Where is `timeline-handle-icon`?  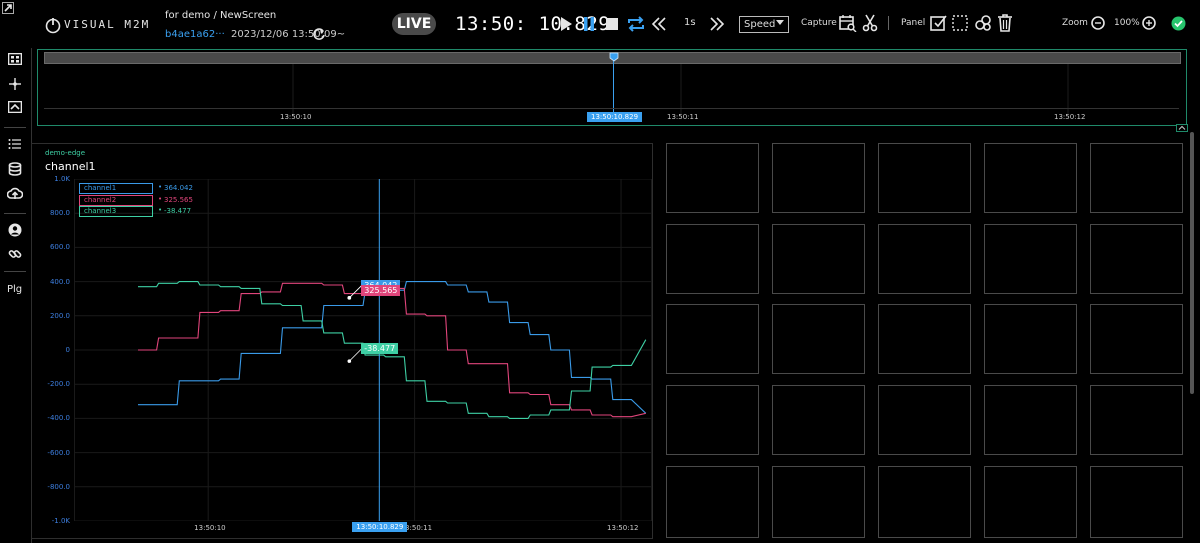 timeline-handle-icon is located at coordinates (614, 57).